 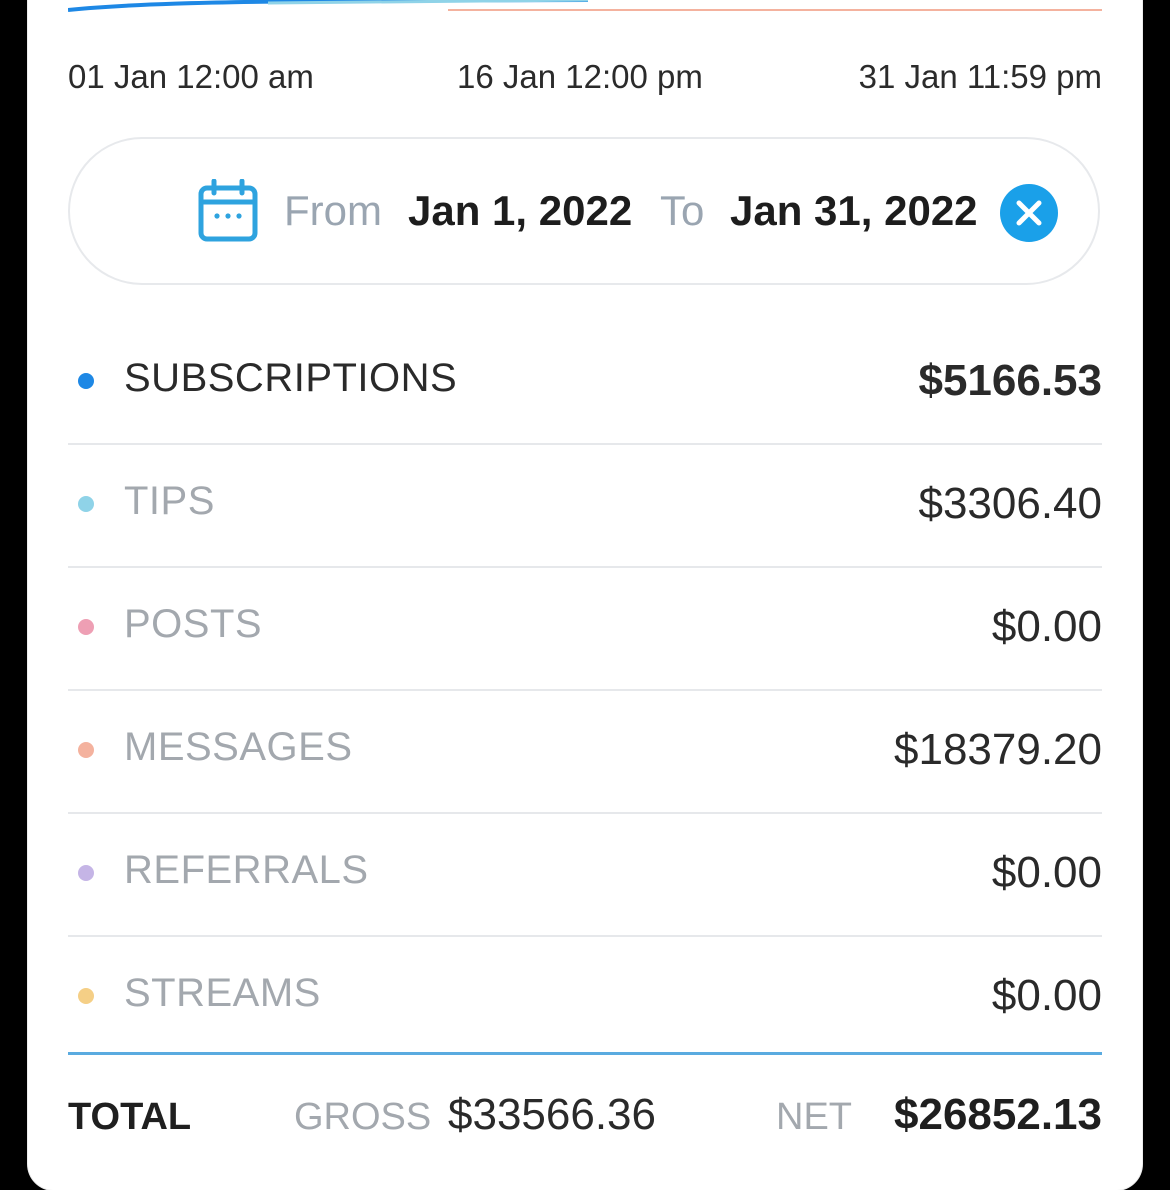 I want to click on clear-date-button, so click(x=1029, y=213).